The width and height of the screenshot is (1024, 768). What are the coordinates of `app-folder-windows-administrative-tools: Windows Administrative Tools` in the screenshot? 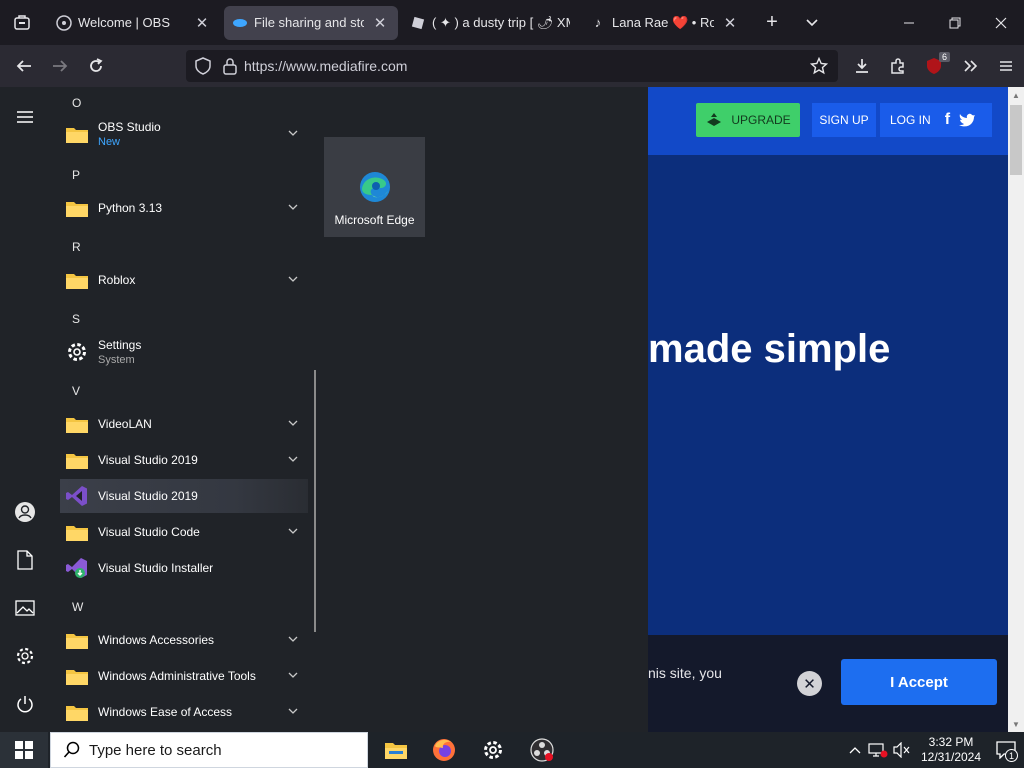 It's located at (184, 676).